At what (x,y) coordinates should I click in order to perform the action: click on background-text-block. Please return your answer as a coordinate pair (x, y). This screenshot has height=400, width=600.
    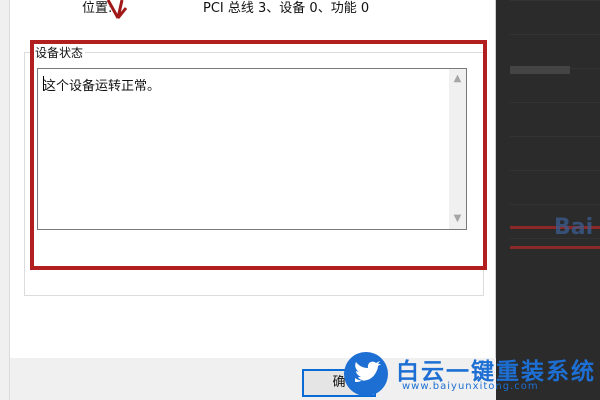
    Looking at the image, I should click on (540, 70).